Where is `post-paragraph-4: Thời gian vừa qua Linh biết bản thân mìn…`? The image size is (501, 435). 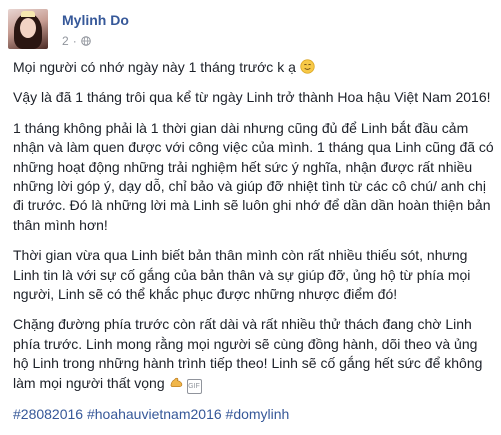 post-paragraph-4: Thời gian vừa qua Linh biết bản thân mìn… is located at coordinates (242, 275).